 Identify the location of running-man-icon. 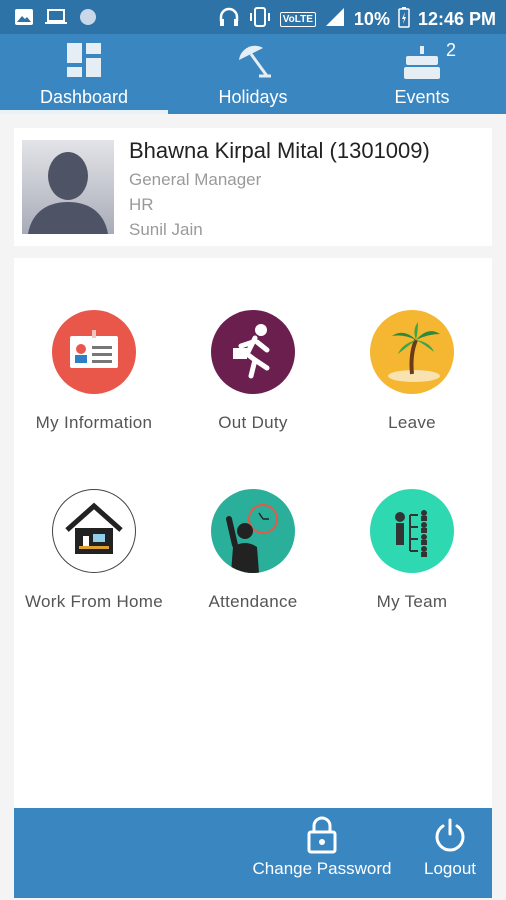
(253, 352).